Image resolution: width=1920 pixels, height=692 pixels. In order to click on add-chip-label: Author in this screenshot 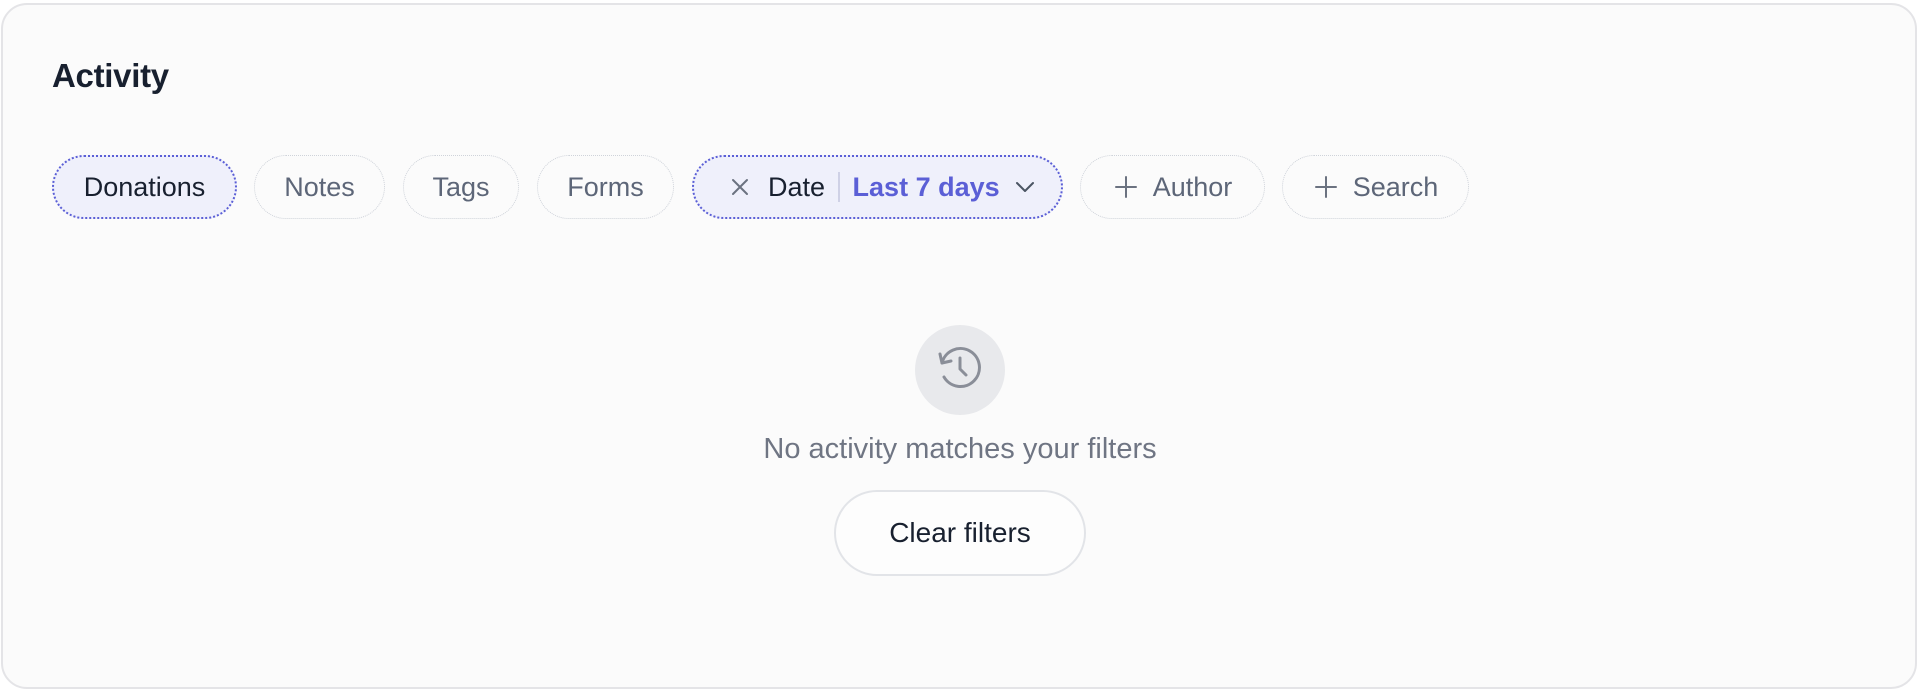, I will do `click(1192, 186)`.